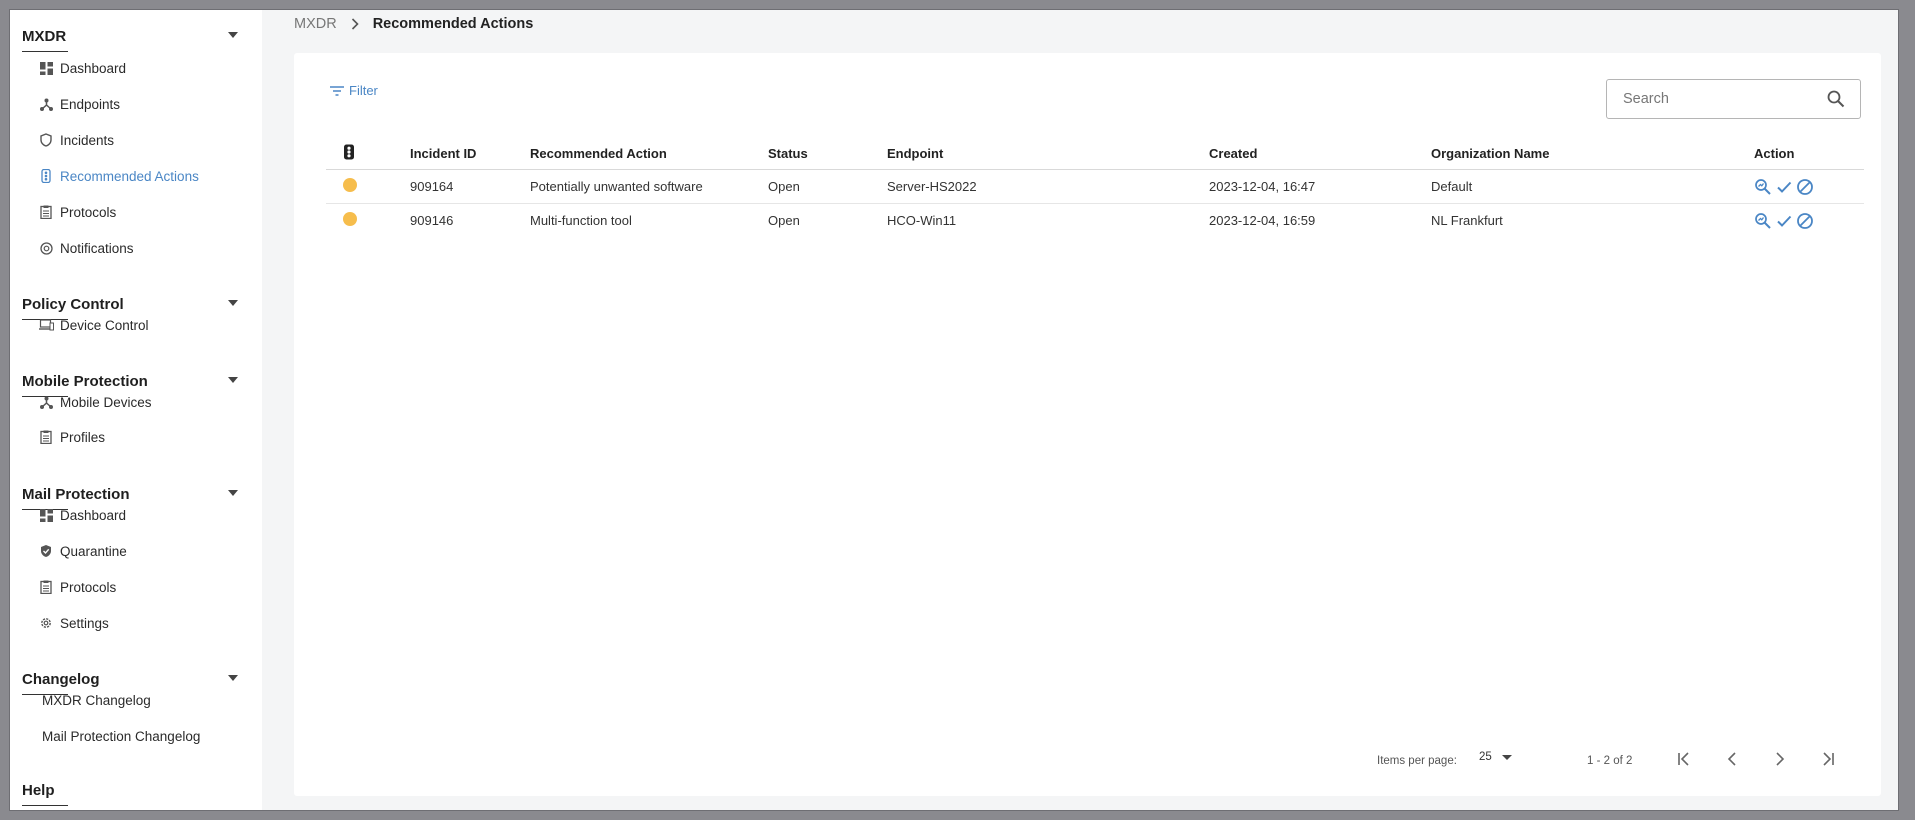 This screenshot has width=1915, height=820. I want to click on first-page-button, so click(1684, 759).